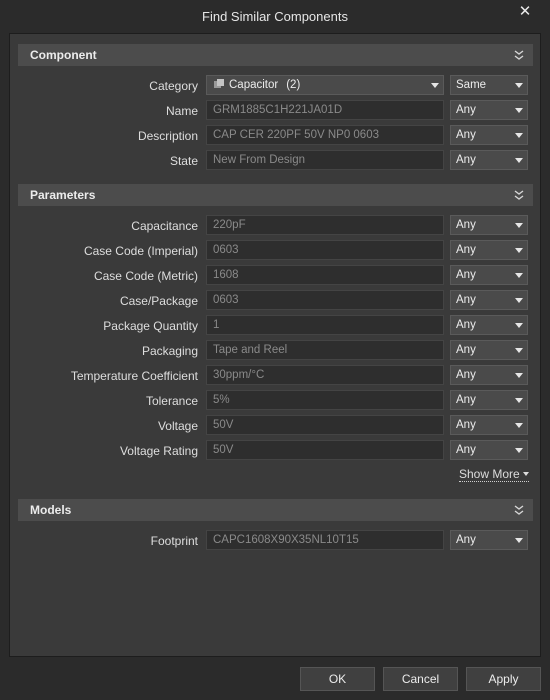 This screenshot has height=700, width=550. I want to click on window-title: Find Similar Components, so click(275, 16).